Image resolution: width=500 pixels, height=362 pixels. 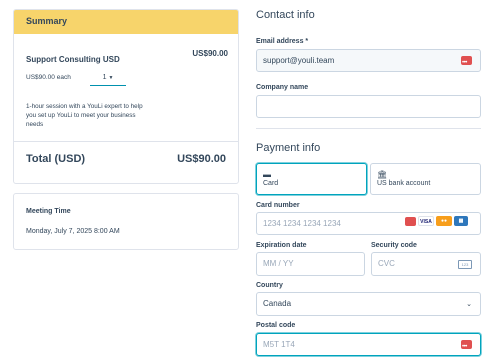 I want to click on amex-icon: ▦, so click(x=461, y=221).